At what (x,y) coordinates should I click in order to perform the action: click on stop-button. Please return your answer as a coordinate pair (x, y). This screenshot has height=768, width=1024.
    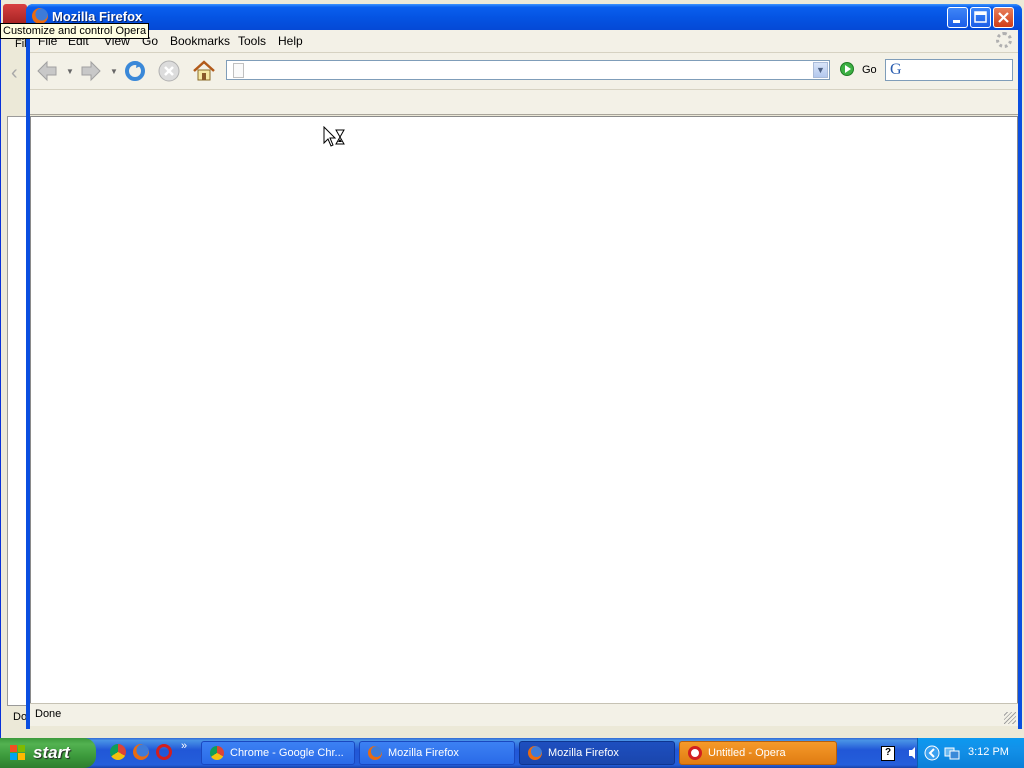
    Looking at the image, I should click on (169, 71).